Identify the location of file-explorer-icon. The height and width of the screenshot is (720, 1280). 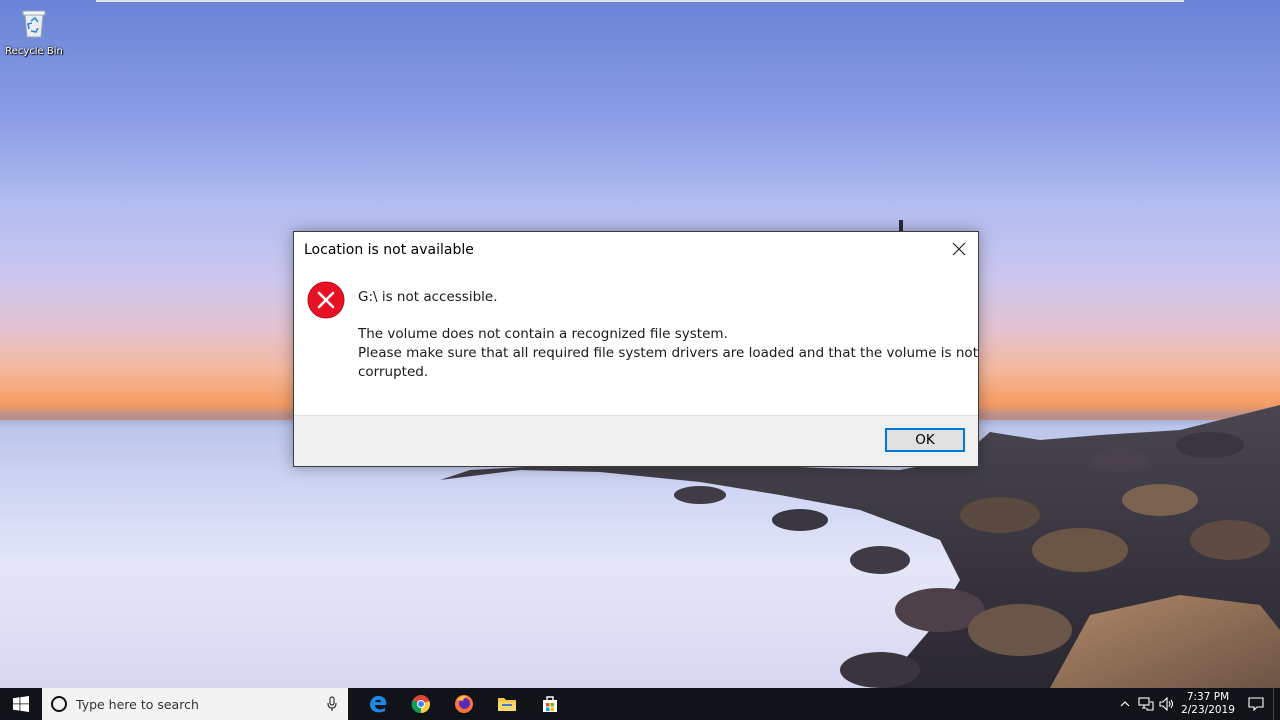
(506, 704).